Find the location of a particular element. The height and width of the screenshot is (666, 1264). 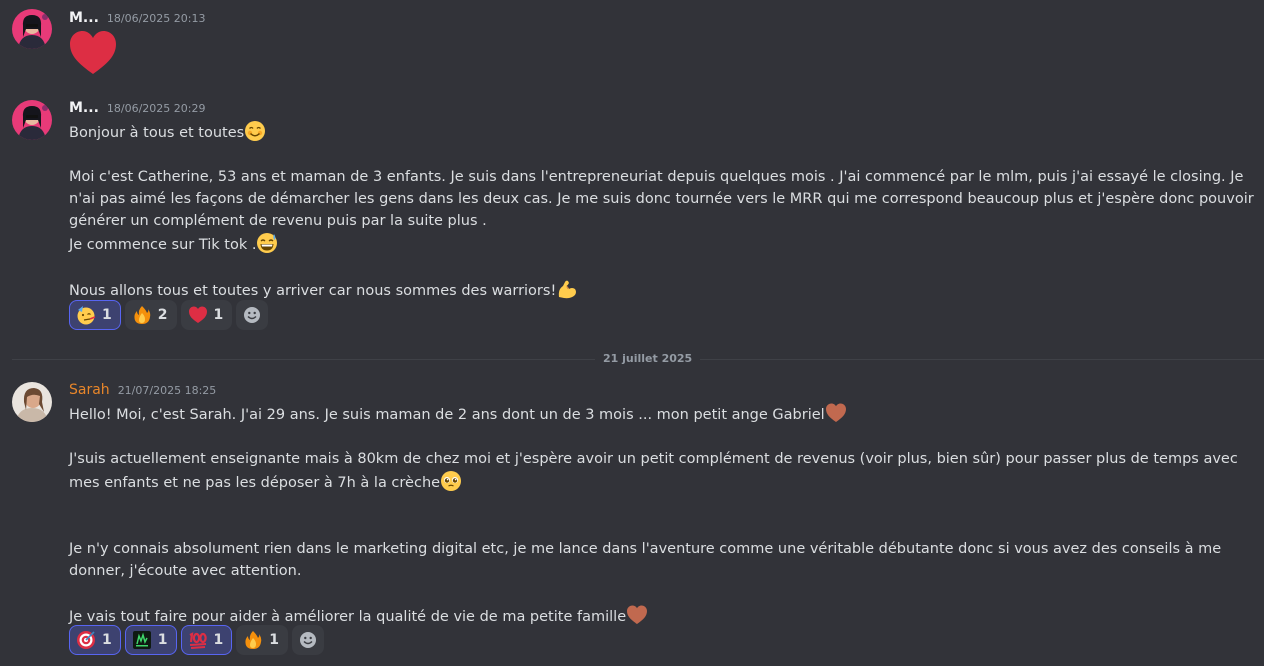

red-heart-icon is located at coordinates (197, 314).